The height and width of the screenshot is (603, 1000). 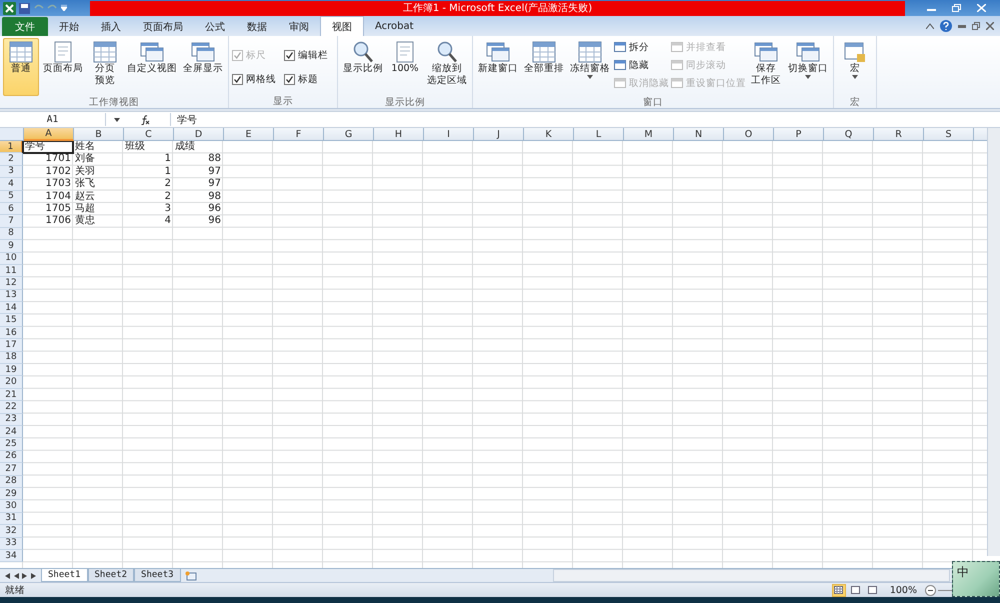 I want to click on column-header: K, so click(x=549, y=134).